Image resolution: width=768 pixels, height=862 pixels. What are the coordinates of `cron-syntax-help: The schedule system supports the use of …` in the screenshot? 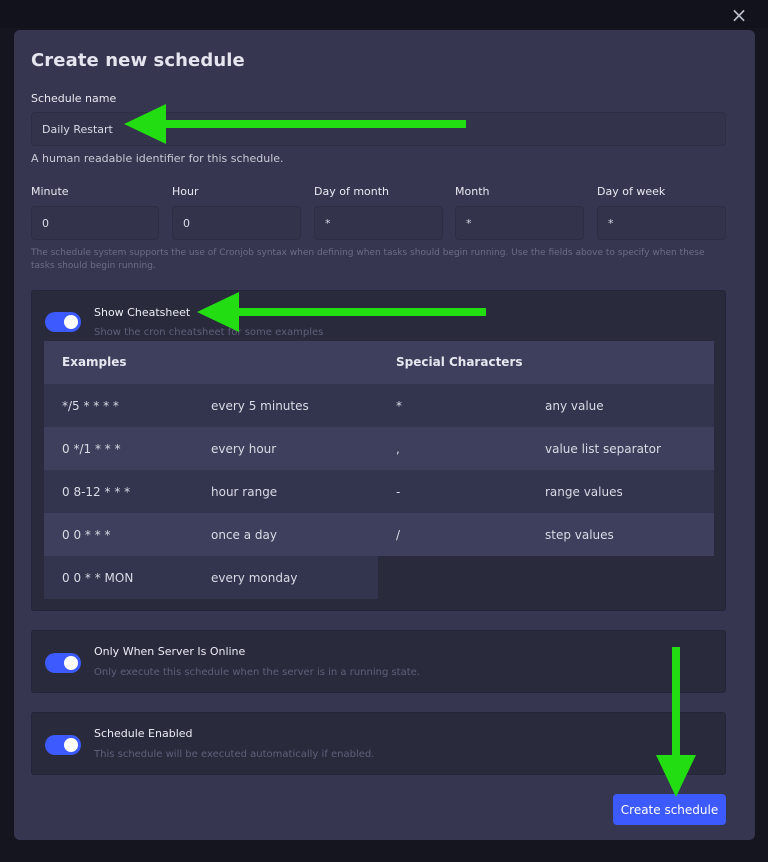 It's located at (368, 259).